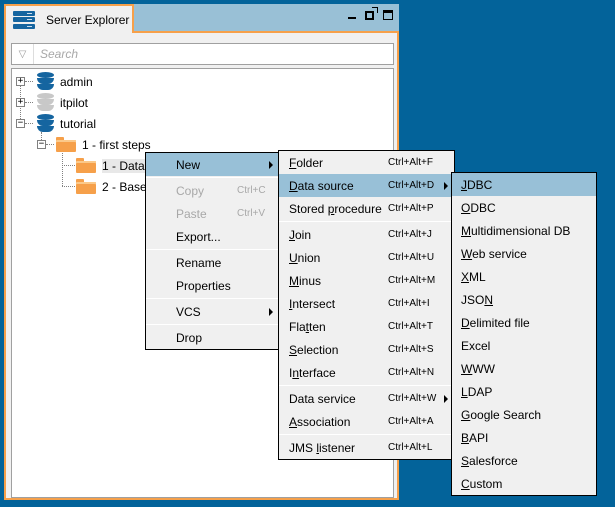 The height and width of the screenshot is (507, 615). Describe the element at coordinates (501, 415) in the screenshot. I see `menu-item-label: Google Search` at that location.